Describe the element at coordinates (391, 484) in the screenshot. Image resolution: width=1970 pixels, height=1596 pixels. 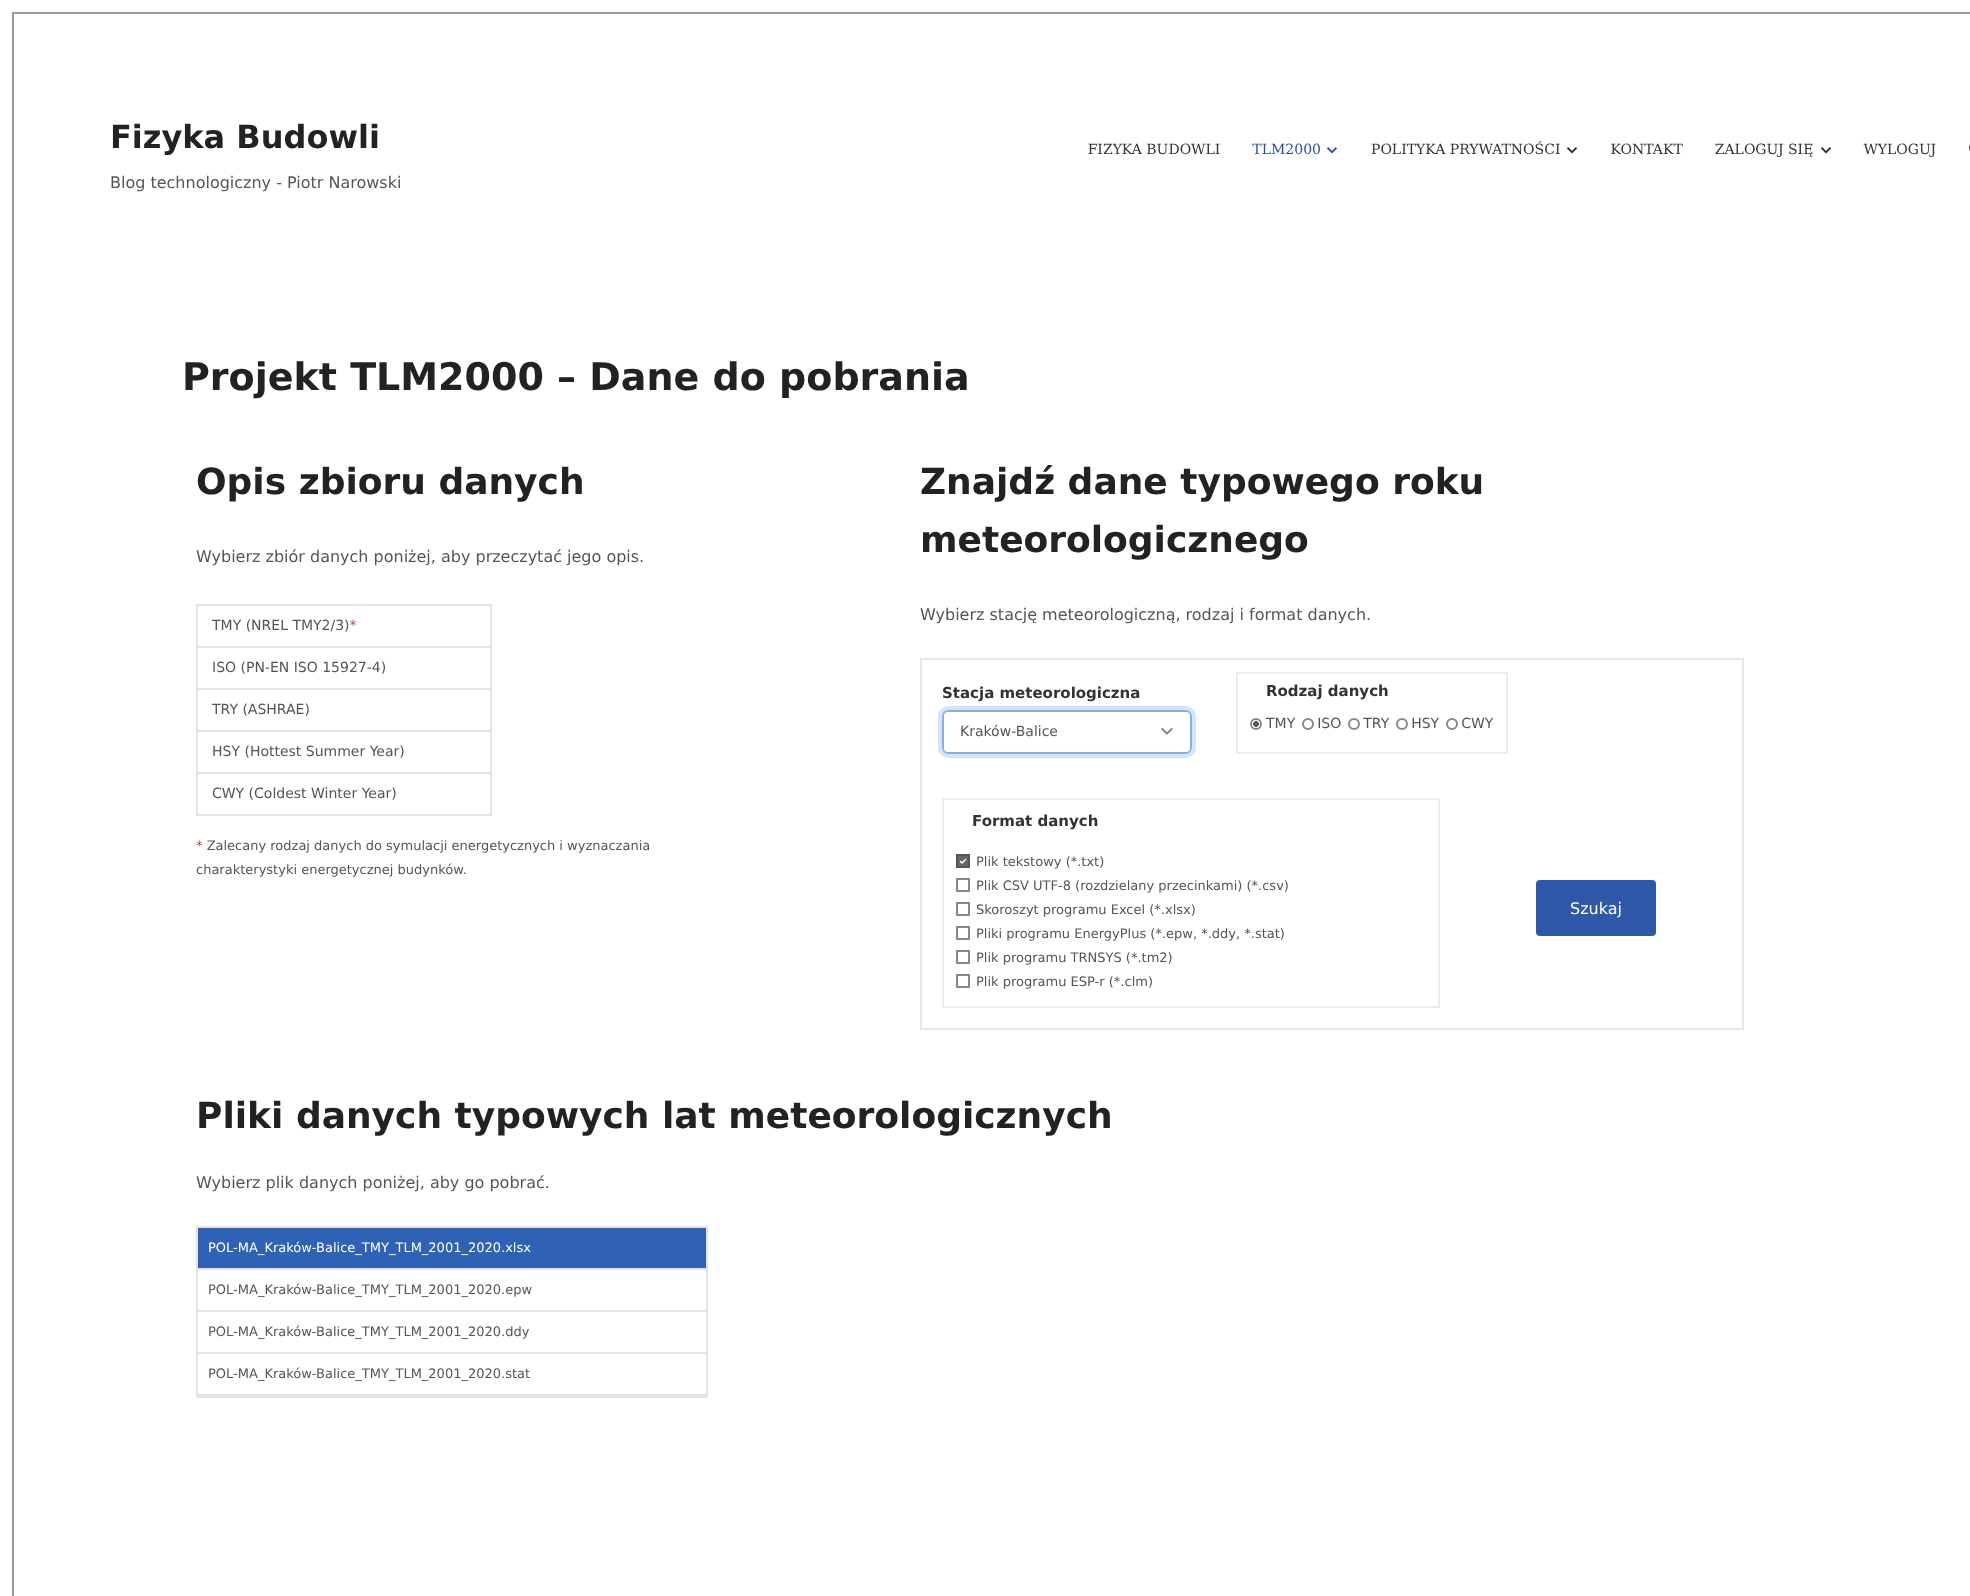
I see `section-heading: Opis zbioru danych` at that location.